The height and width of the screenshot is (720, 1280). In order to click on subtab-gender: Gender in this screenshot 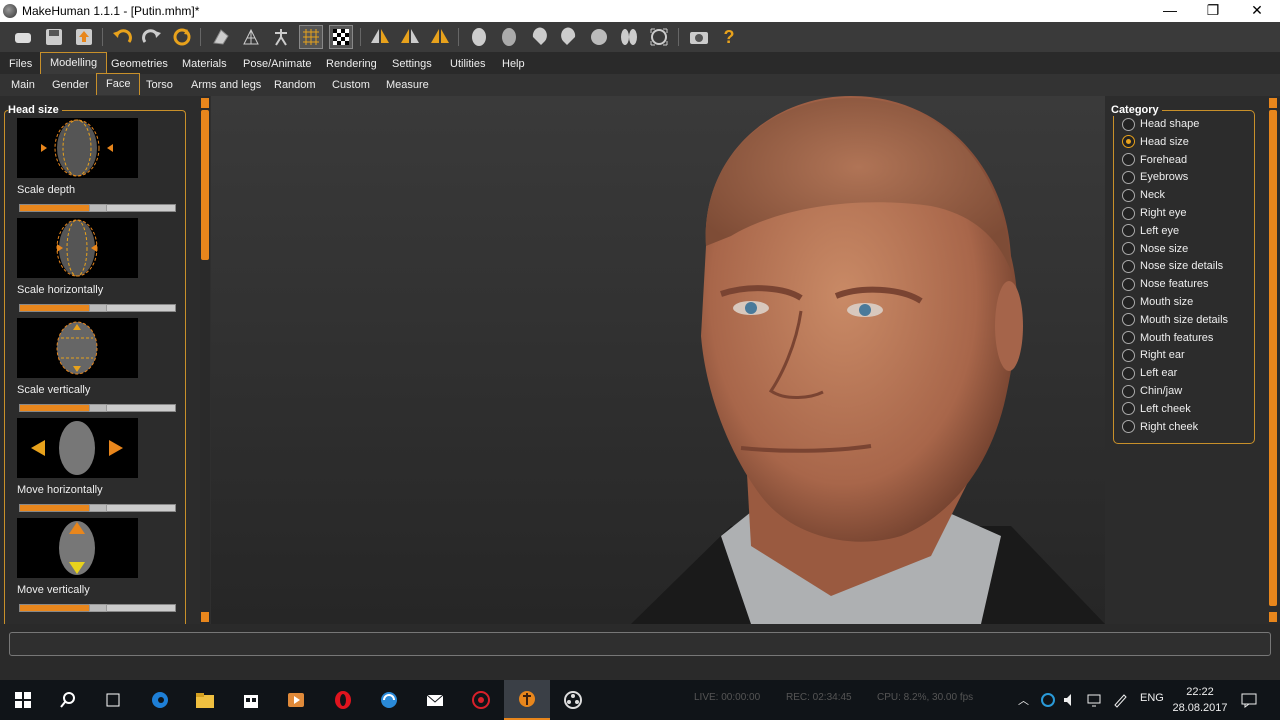, I will do `click(70, 85)`.